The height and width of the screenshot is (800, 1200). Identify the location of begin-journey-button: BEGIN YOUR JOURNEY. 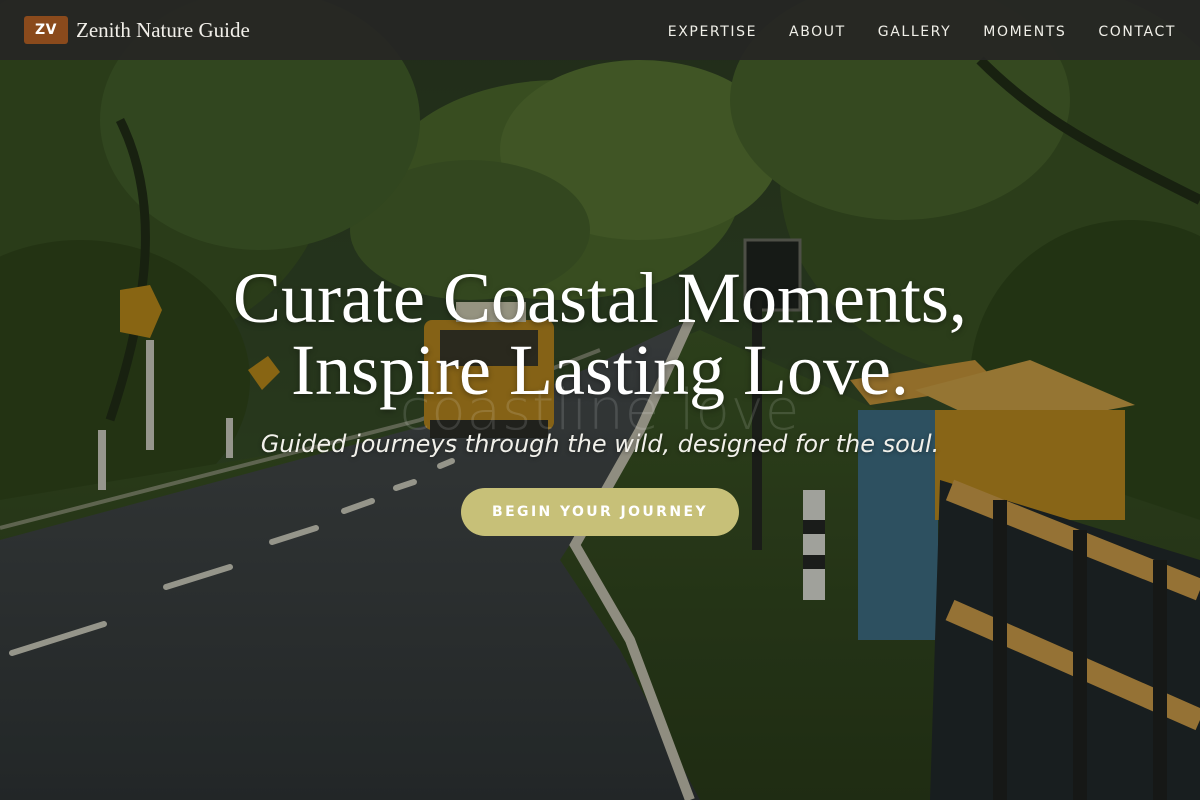
(600, 512).